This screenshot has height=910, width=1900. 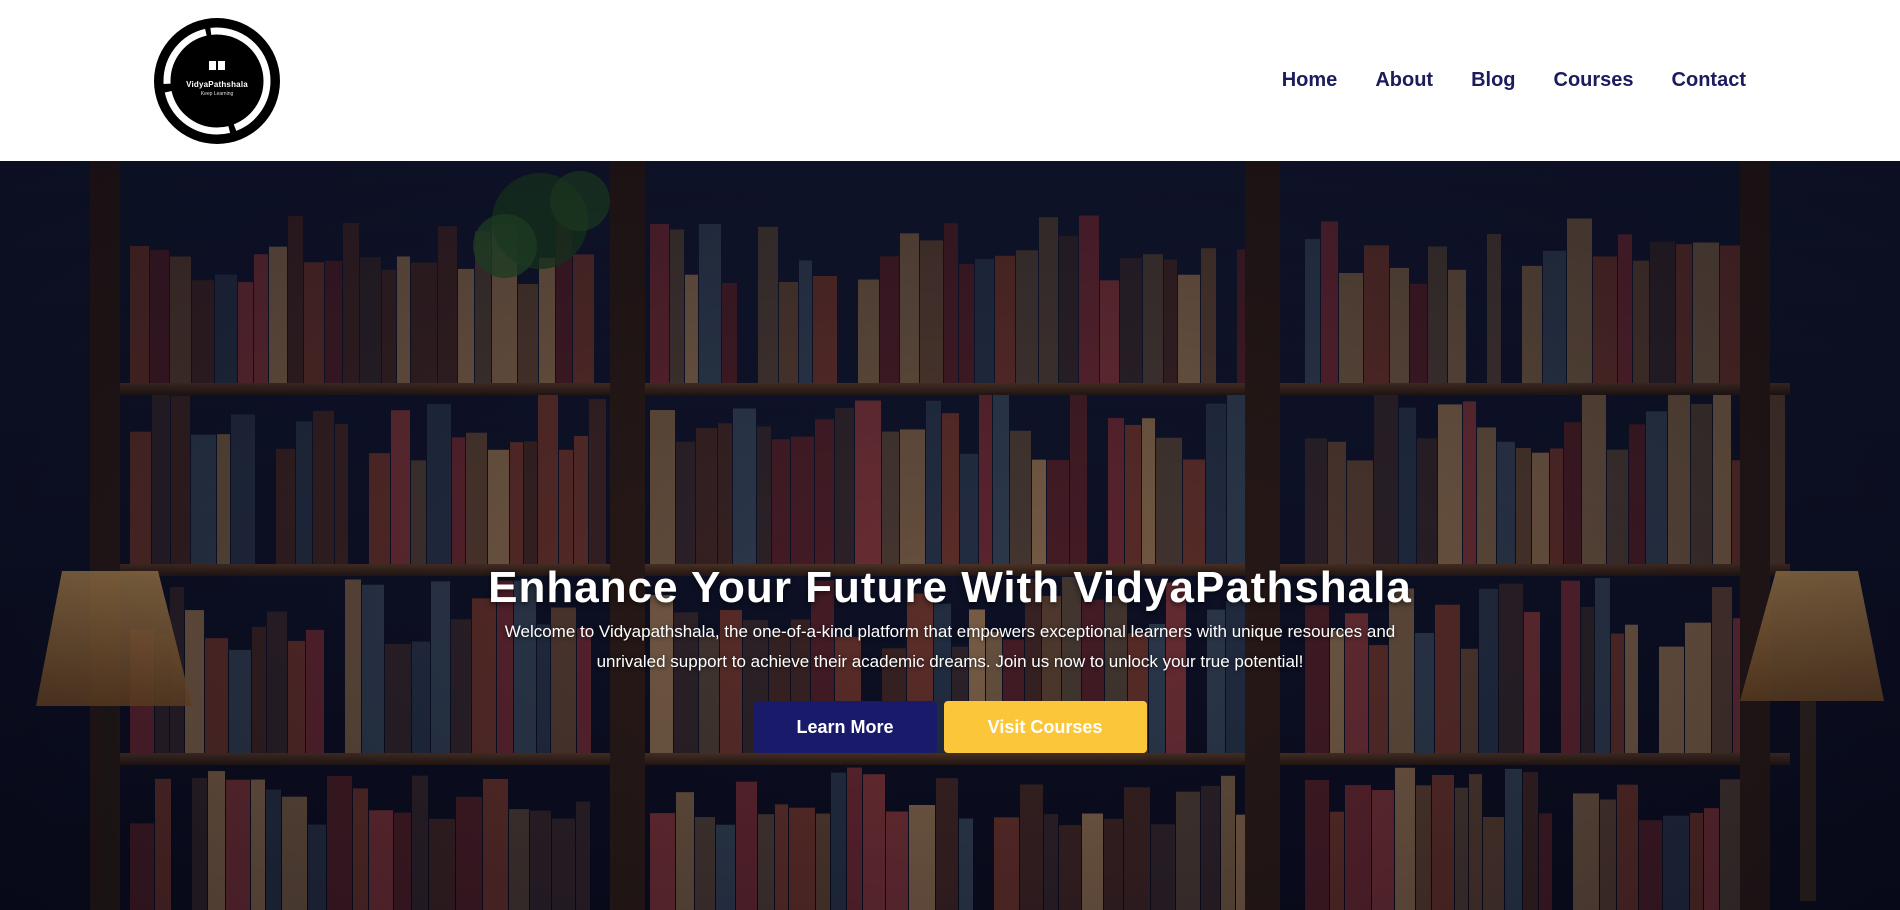 I want to click on nav-courses: Courses, so click(x=1594, y=80).